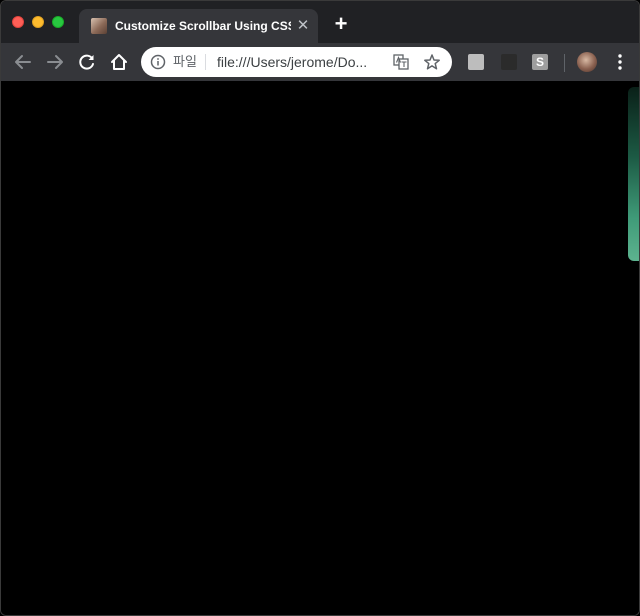 Image resolution: width=640 pixels, height=616 pixels. I want to click on title-bar: Customize Scrollbar Using CSS ✕ +, so click(320, 22).